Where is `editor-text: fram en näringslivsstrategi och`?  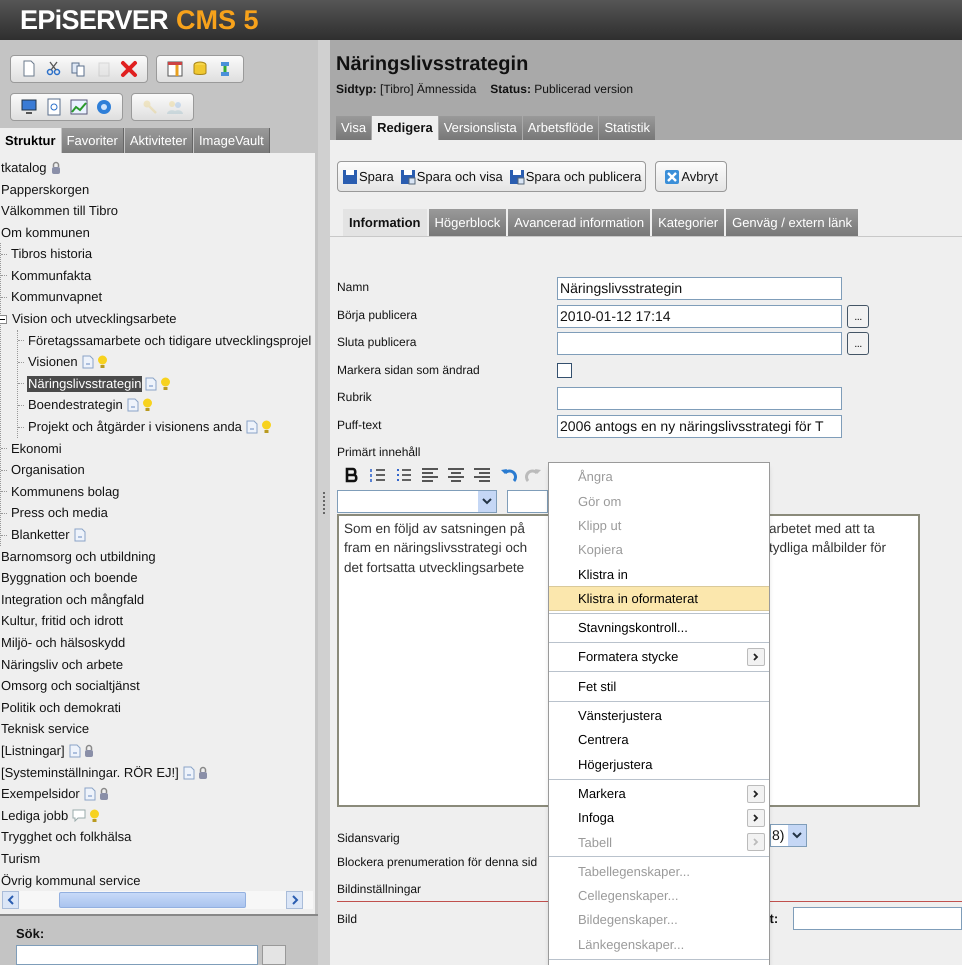
editor-text: fram en näringslivsstrategi och is located at coordinates (436, 548).